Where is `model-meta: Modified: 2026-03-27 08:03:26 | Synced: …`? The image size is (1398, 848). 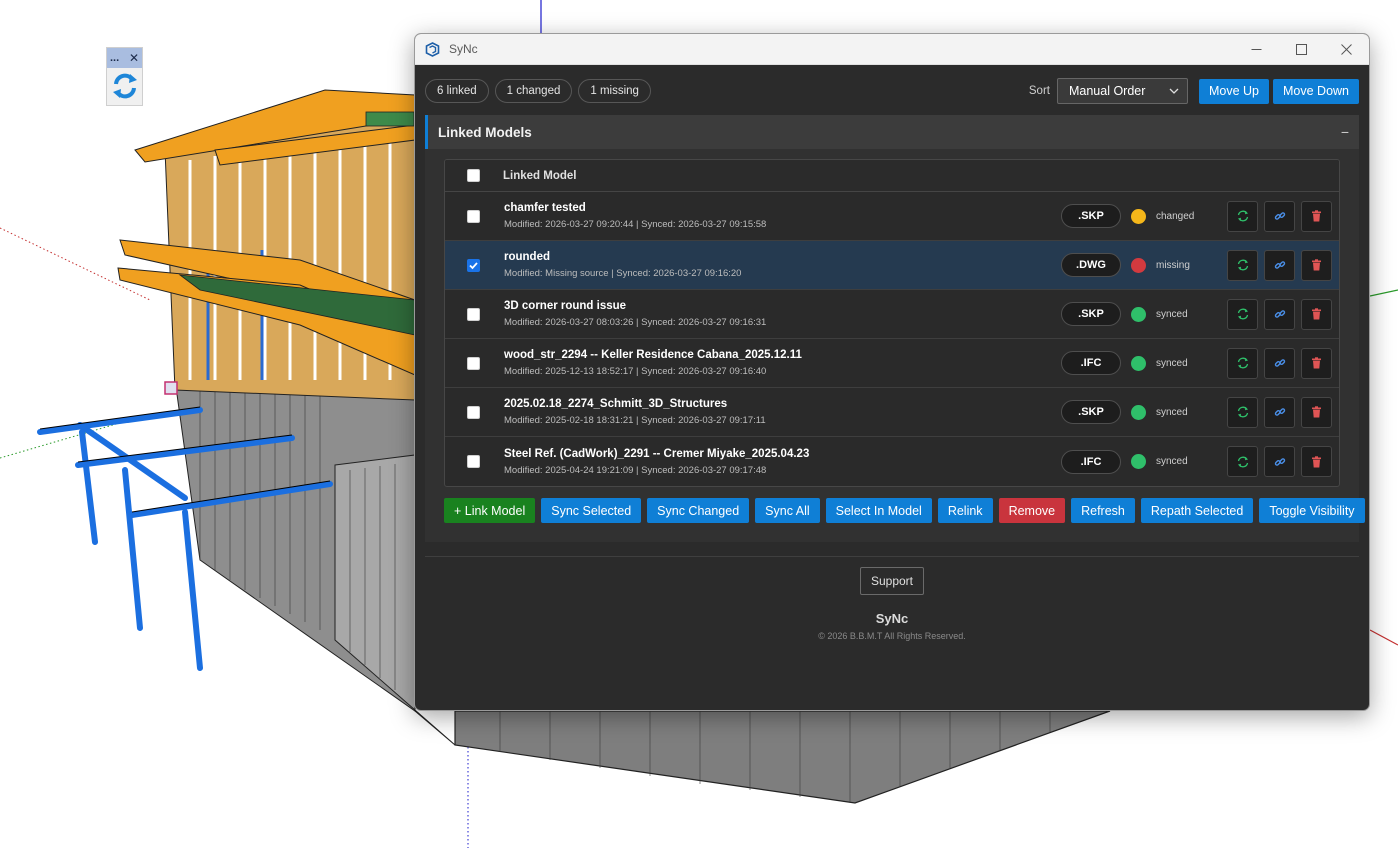
model-meta: Modified: 2026-03-27 08:03:26 | Synced: … is located at coordinates (635, 322).